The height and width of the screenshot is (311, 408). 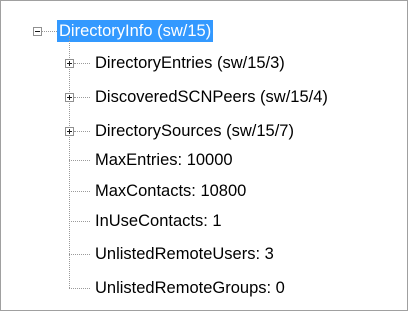 What do you see at coordinates (69, 97) in the screenshot?
I see `discoveredscnpeers-expand-toggle-icon` at bounding box center [69, 97].